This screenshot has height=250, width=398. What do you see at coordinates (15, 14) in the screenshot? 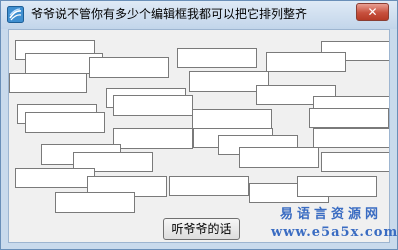
I see `app-icon` at bounding box center [15, 14].